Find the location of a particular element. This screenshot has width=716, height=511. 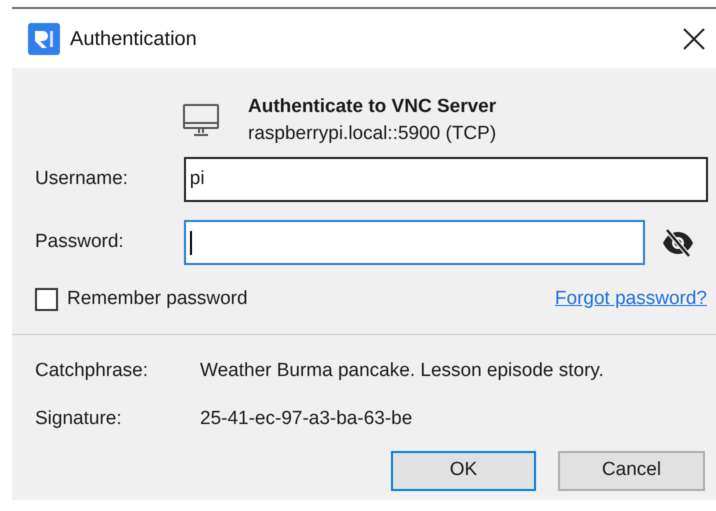

close-icon is located at coordinates (694, 39).